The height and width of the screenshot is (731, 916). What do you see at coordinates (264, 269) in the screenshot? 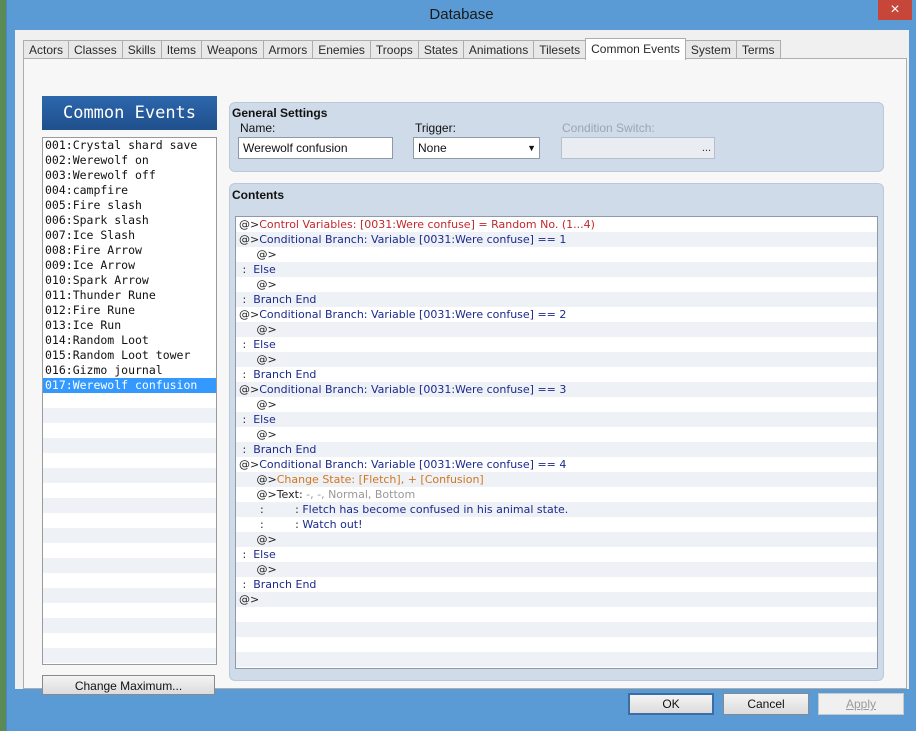
I see `command-text: Else` at bounding box center [264, 269].